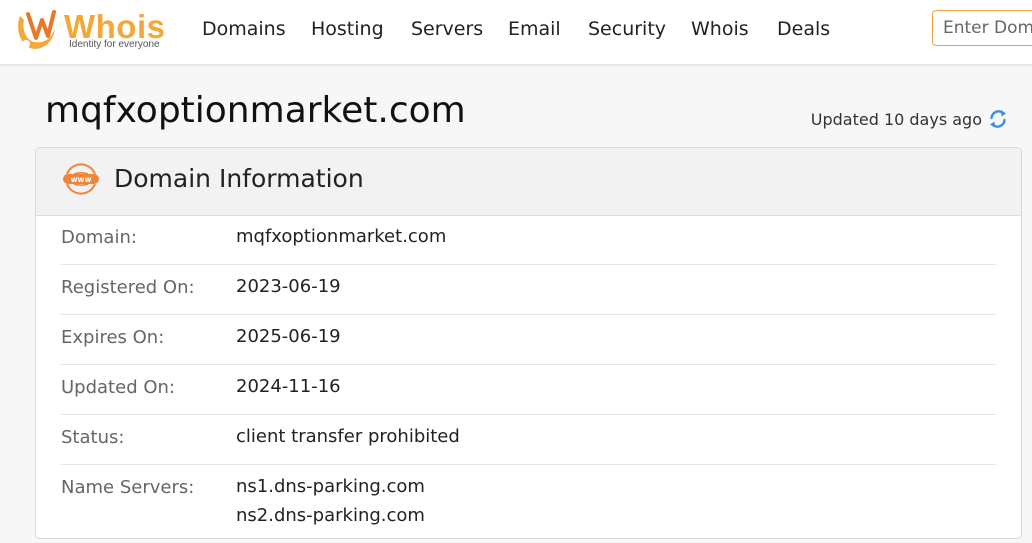 This screenshot has height=543, width=1032. What do you see at coordinates (528, 390) in the screenshot?
I see `row-updated-on: Updated On: 2024-11-16` at bounding box center [528, 390].